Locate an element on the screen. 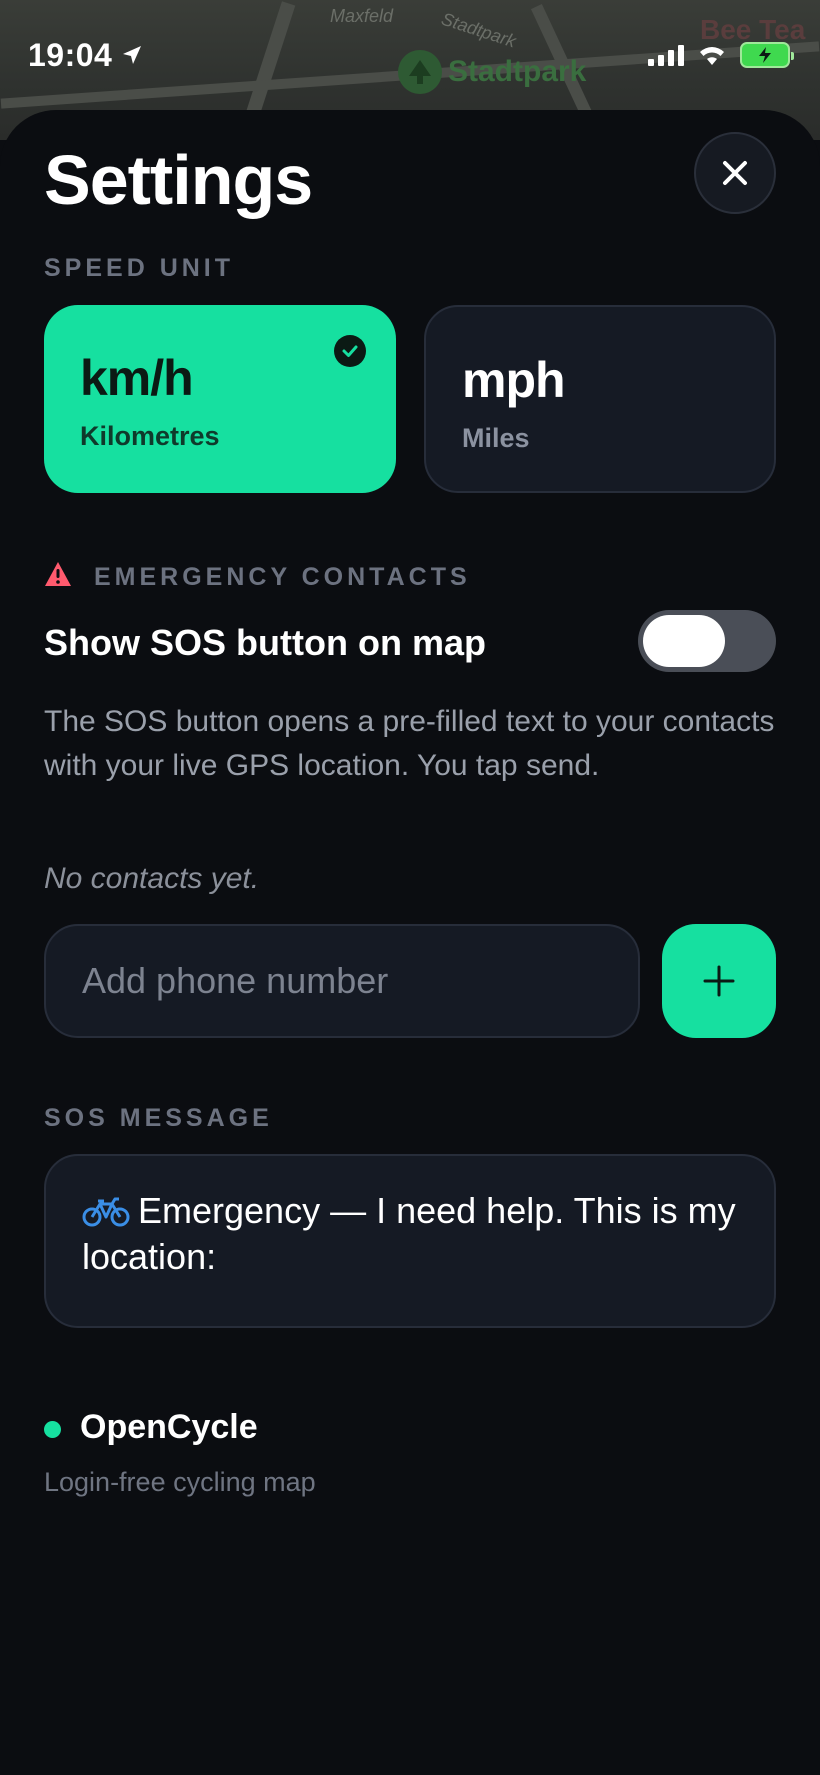  app-name: OpenCycle is located at coordinates (169, 1427).